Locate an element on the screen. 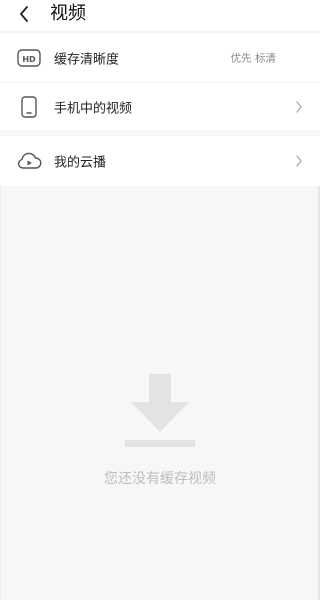 The height and width of the screenshot is (600, 320). cache-quality-row: HD 缓存清晰度 优先 标清 is located at coordinates (160, 58).